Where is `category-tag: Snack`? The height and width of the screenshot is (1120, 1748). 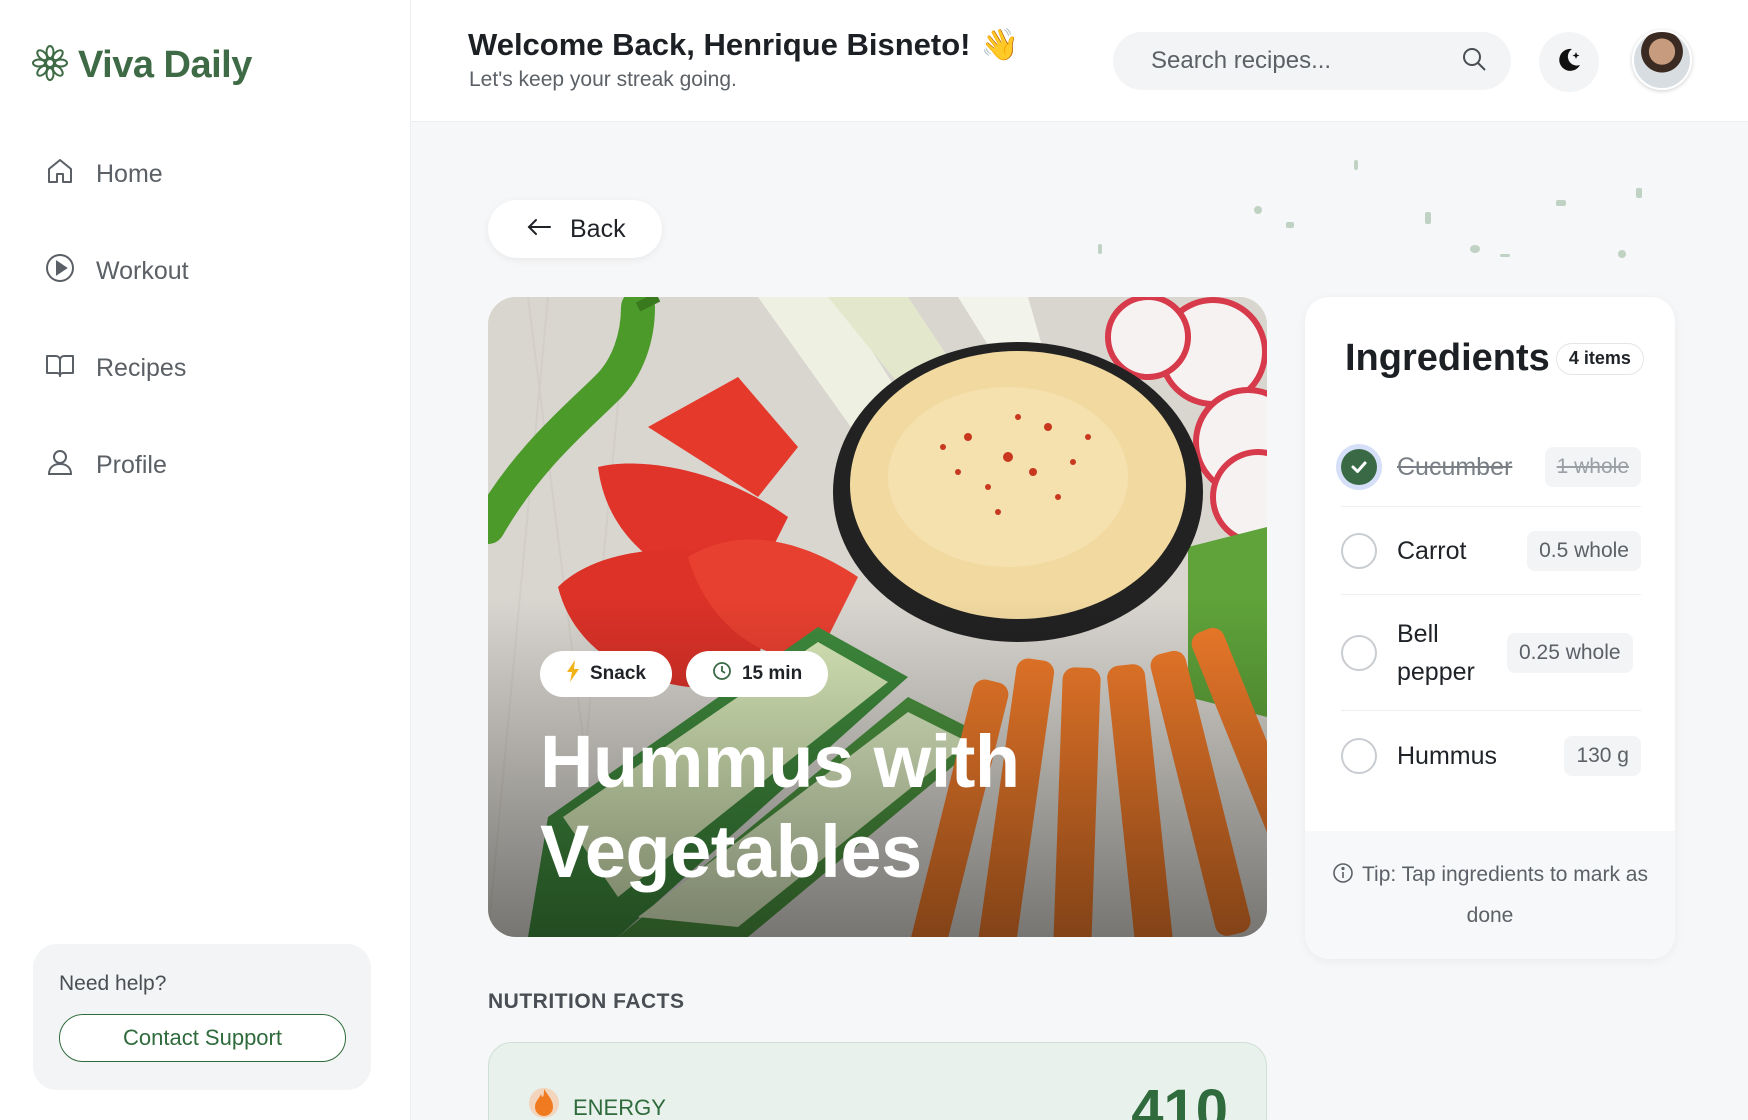
category-tag: Snack is located at coordinates (606, 674).